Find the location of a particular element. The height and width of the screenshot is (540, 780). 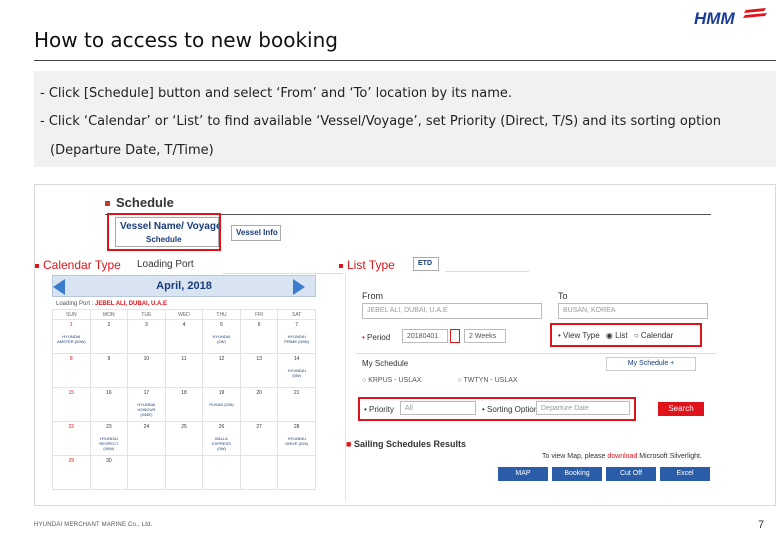

calendar-prev-month-icon is located at coordinates (59, 287).